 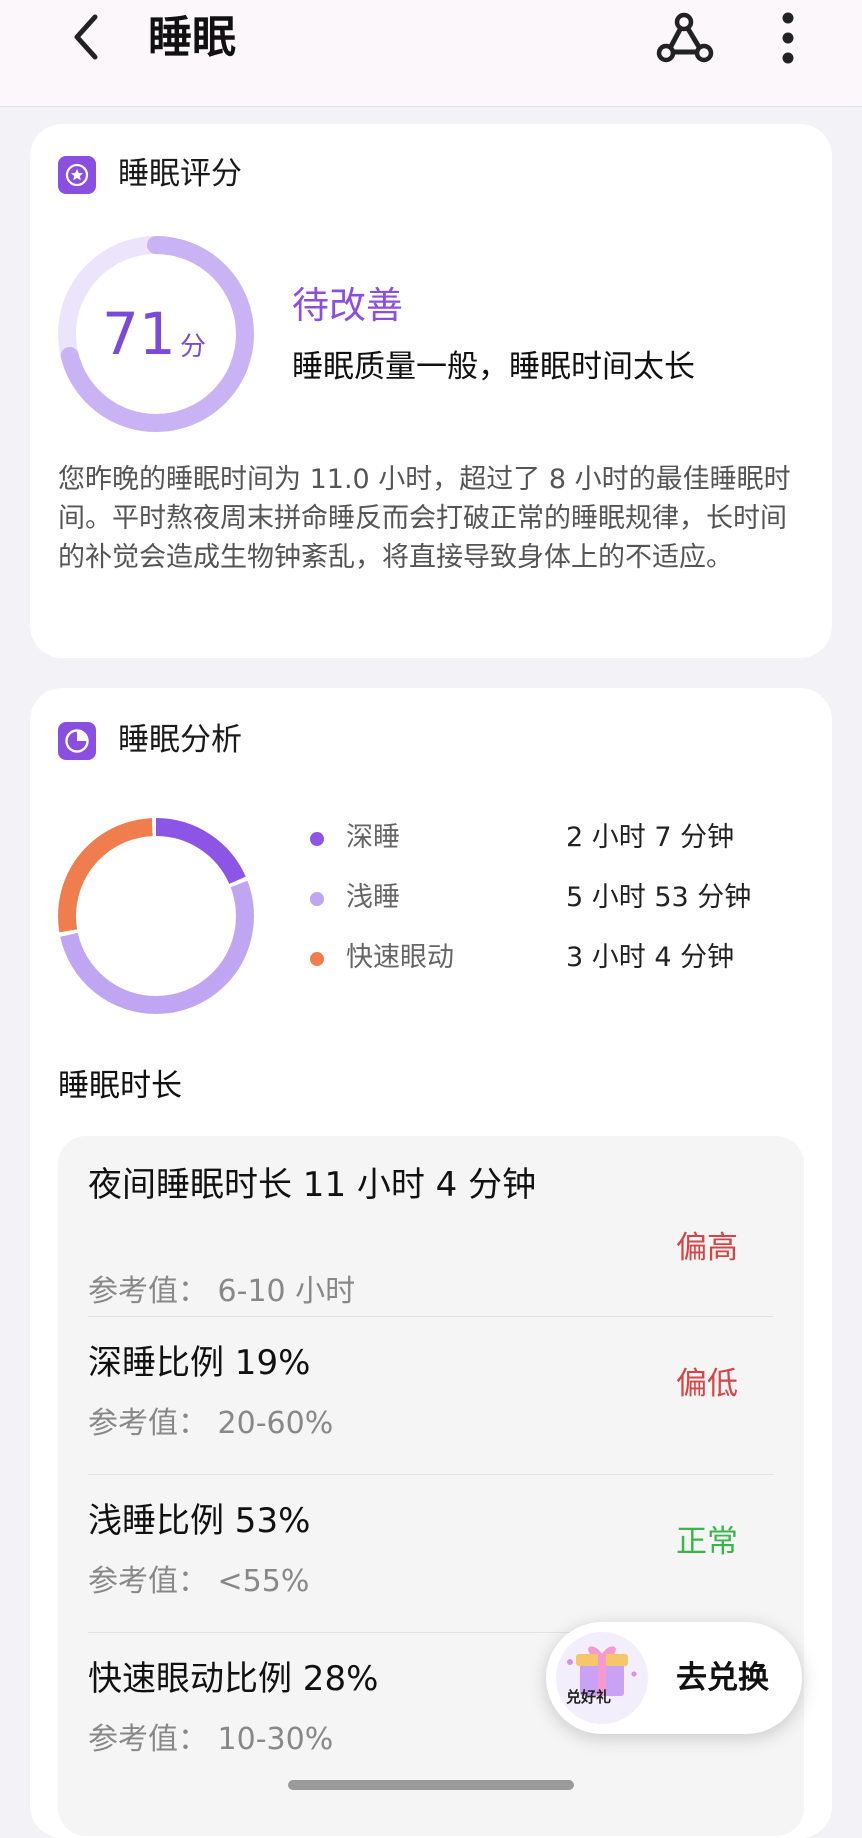 I want to click on share-nodes-icon, so click(x=685, y=37).